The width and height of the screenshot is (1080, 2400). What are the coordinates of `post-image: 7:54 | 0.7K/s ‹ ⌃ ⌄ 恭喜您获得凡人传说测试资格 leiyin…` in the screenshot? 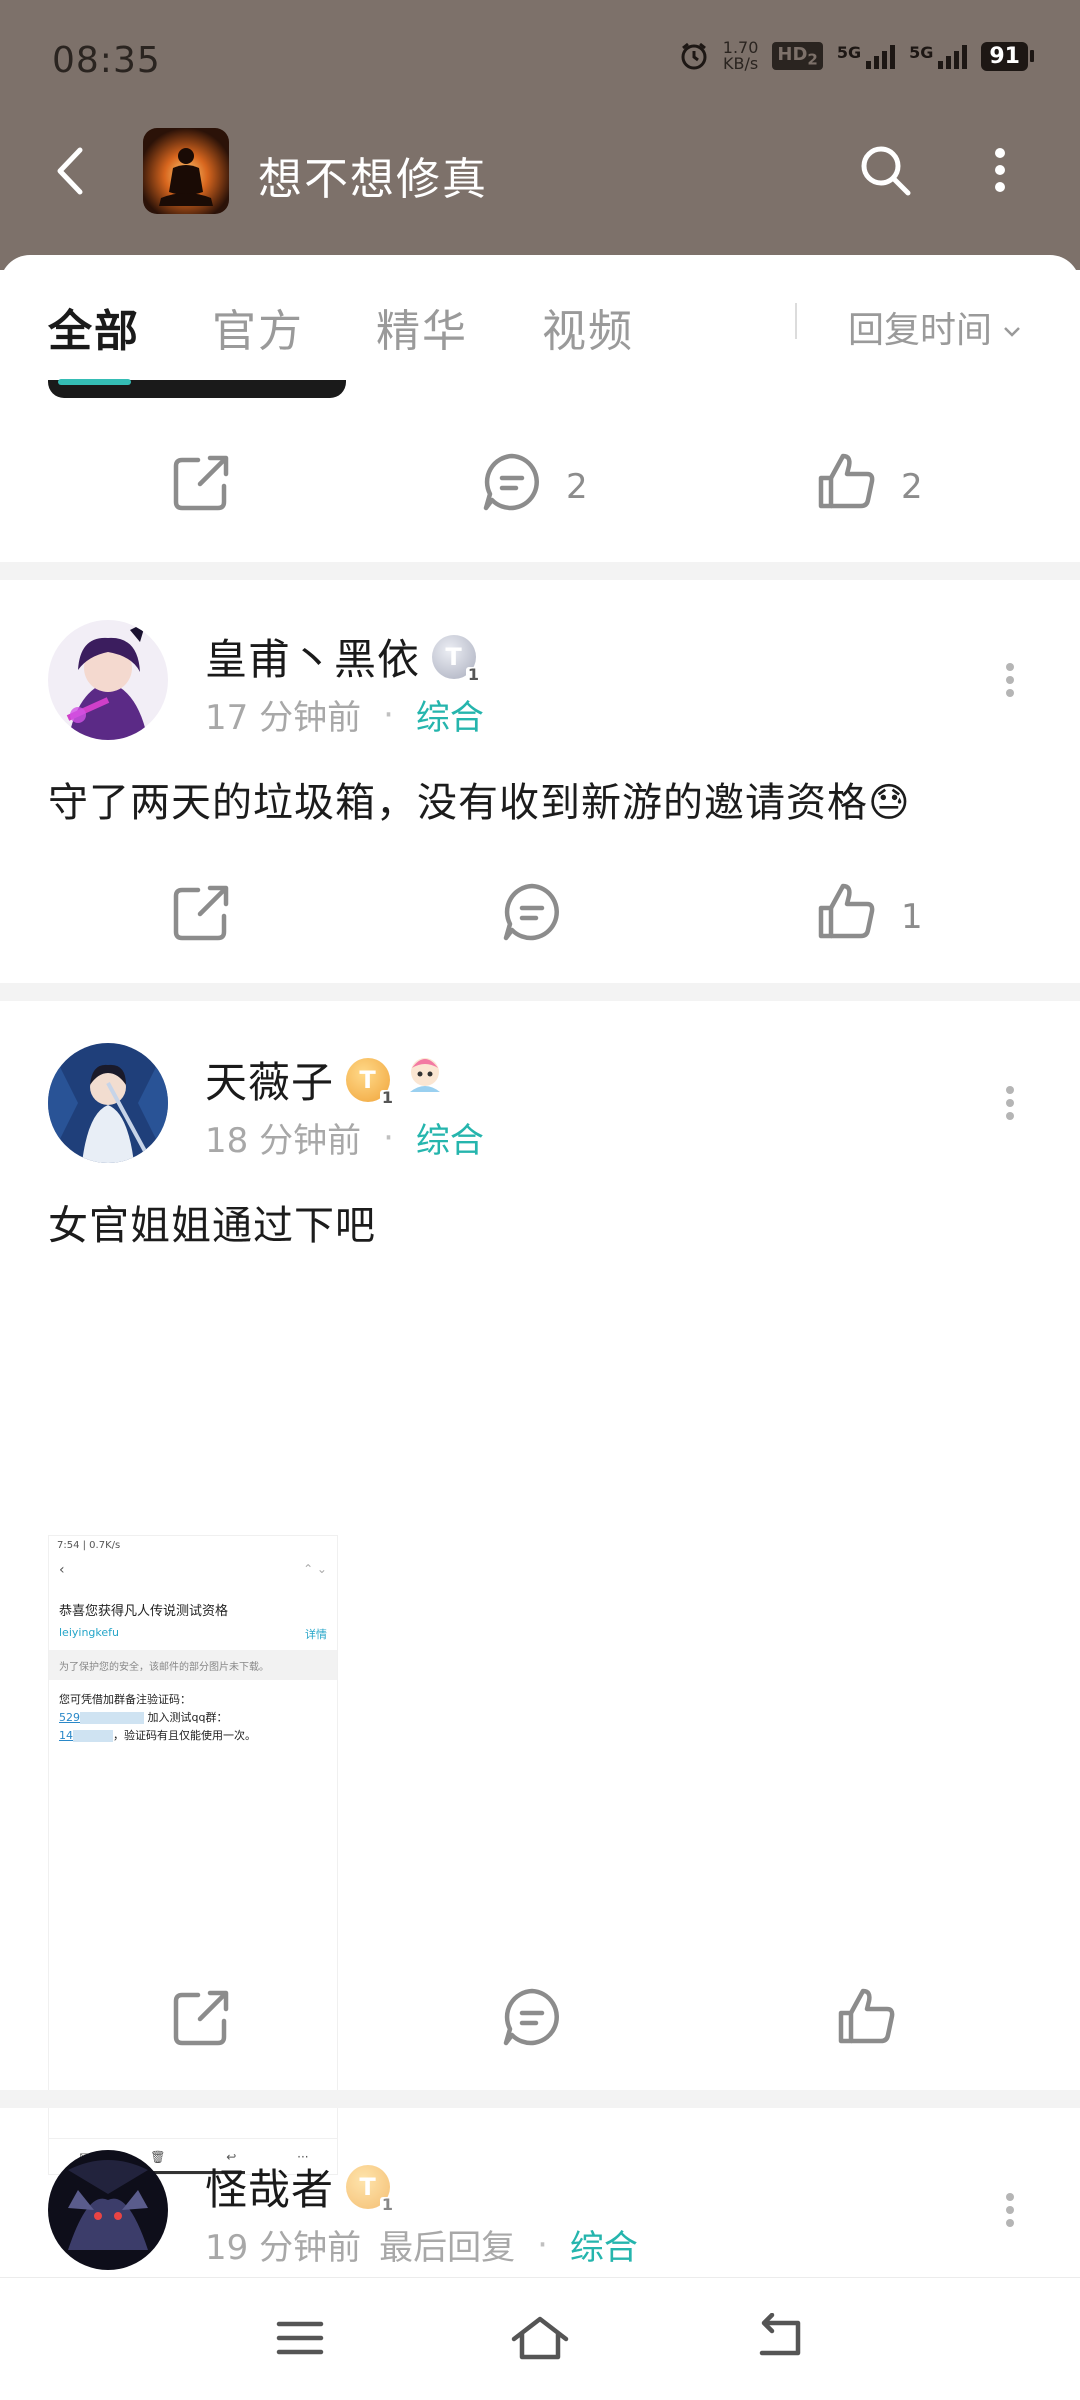 It's located at (193, 1855).